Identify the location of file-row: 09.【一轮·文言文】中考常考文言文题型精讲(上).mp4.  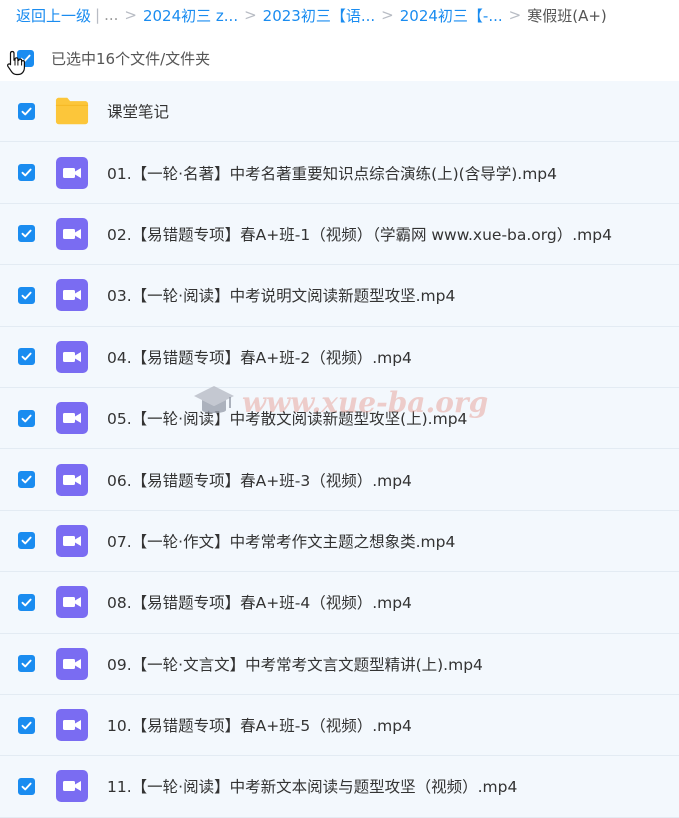
(339, 664).